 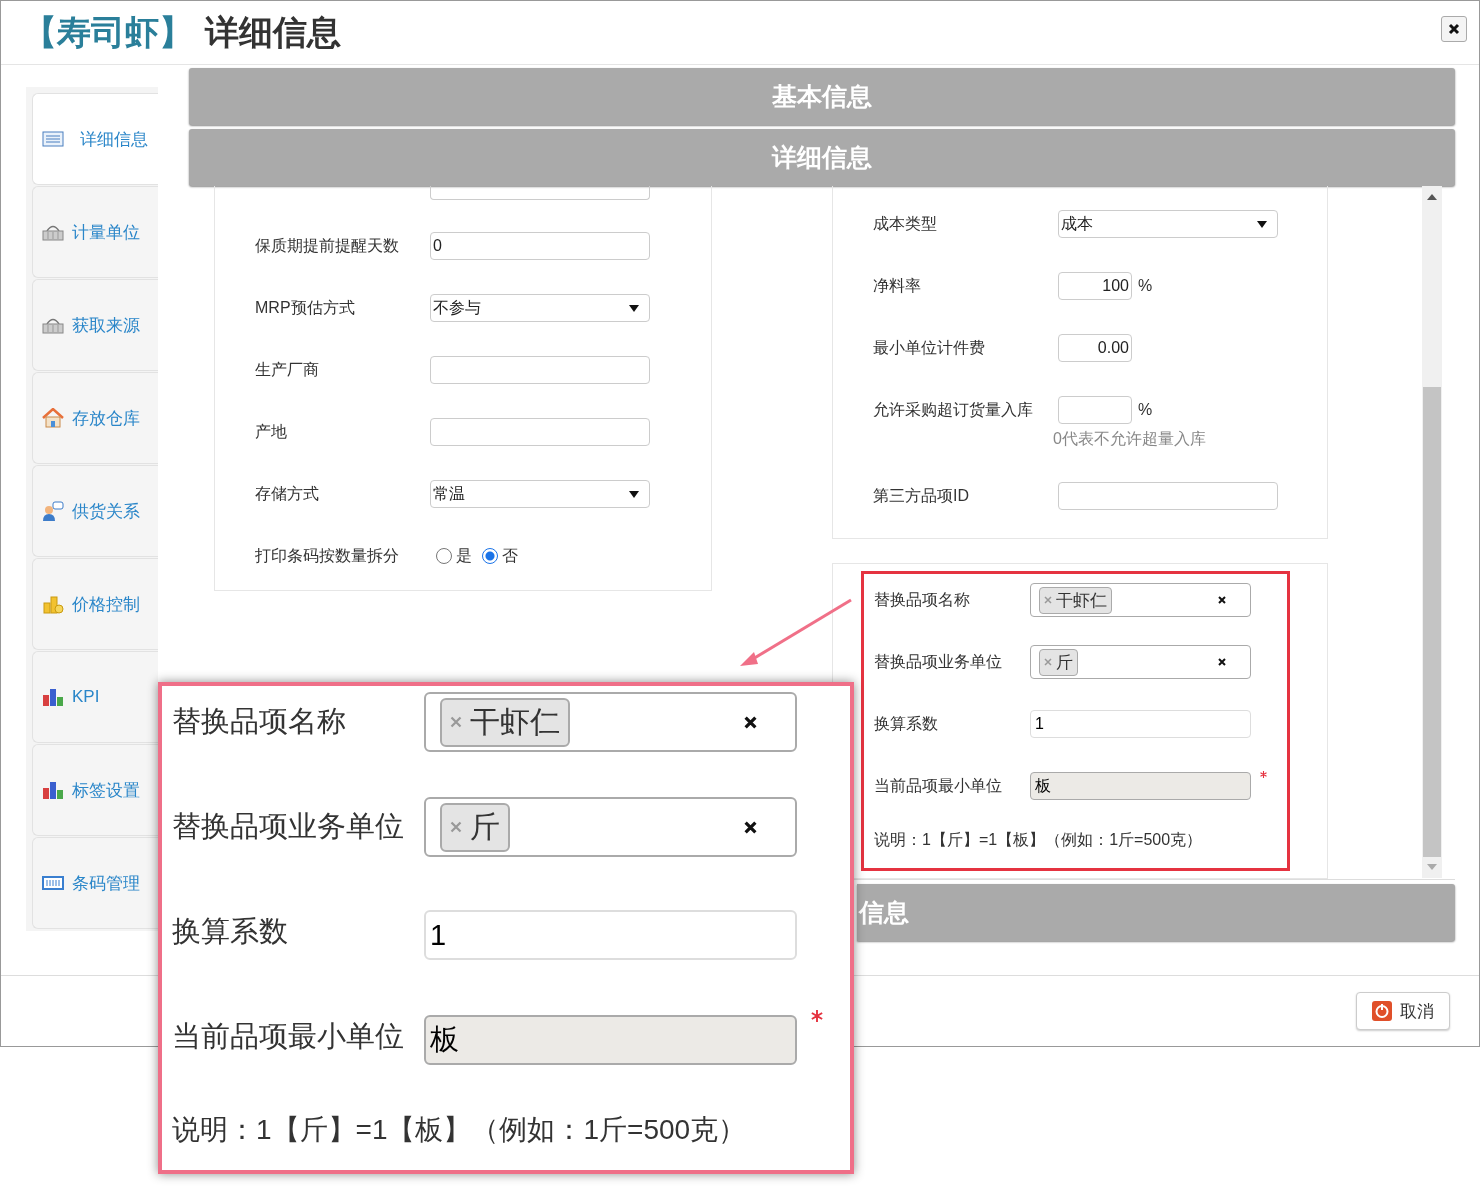 What do you see at coordinates (53, 418) in the screenshot?
I see `house-icon` at bounding box center [53, 418].